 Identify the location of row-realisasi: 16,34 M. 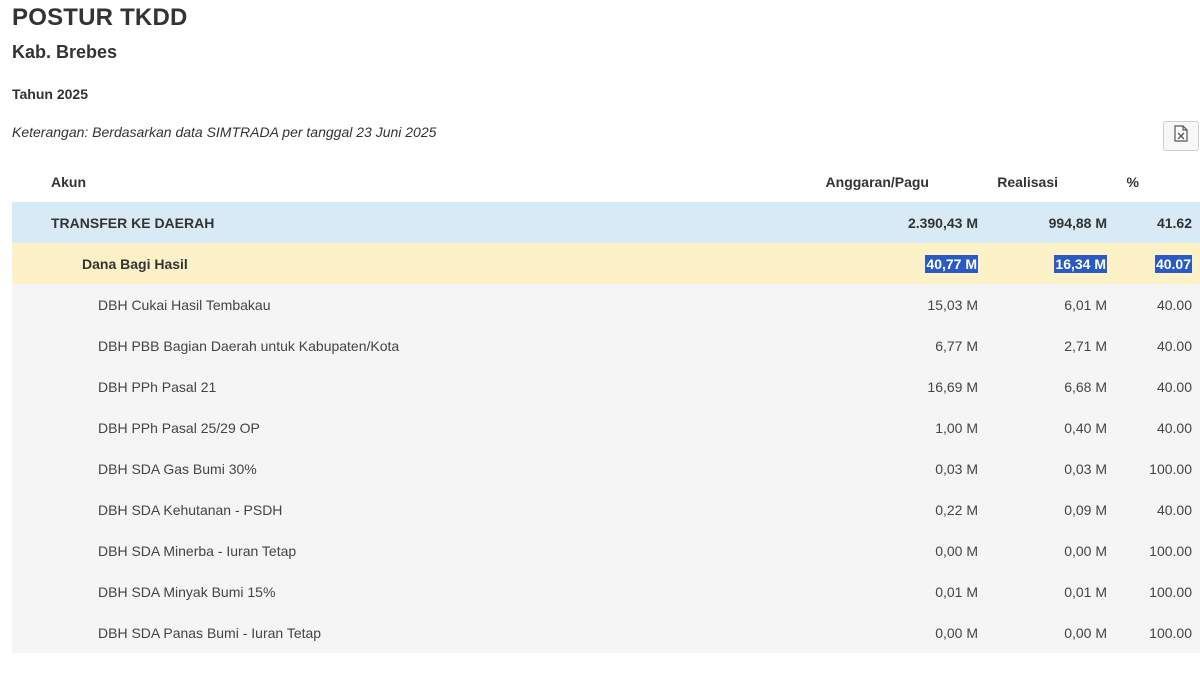
(1080, 263).